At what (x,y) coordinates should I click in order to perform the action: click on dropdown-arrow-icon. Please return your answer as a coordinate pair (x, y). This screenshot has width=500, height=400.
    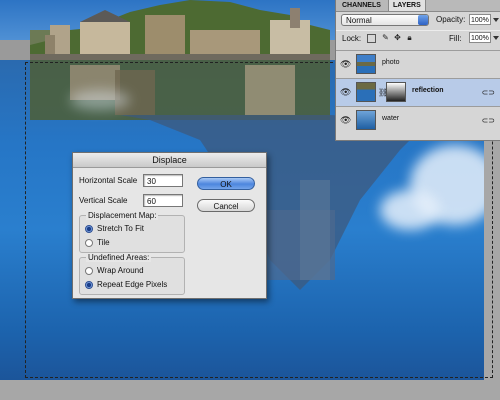
    Looking at the image, I should click on (423, 20).